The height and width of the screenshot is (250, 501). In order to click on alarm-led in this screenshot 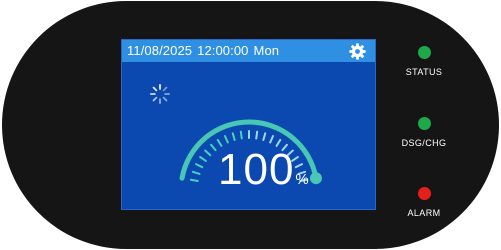, I will do `click(424, 193)`.